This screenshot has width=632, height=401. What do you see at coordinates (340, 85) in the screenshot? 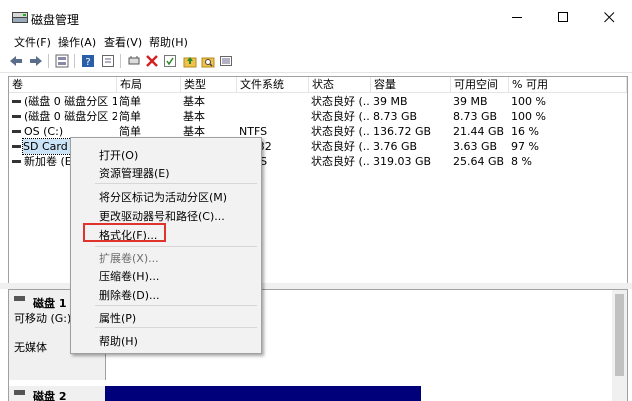
I see `column-header-status: 状态` at bounding box center [340, 85].